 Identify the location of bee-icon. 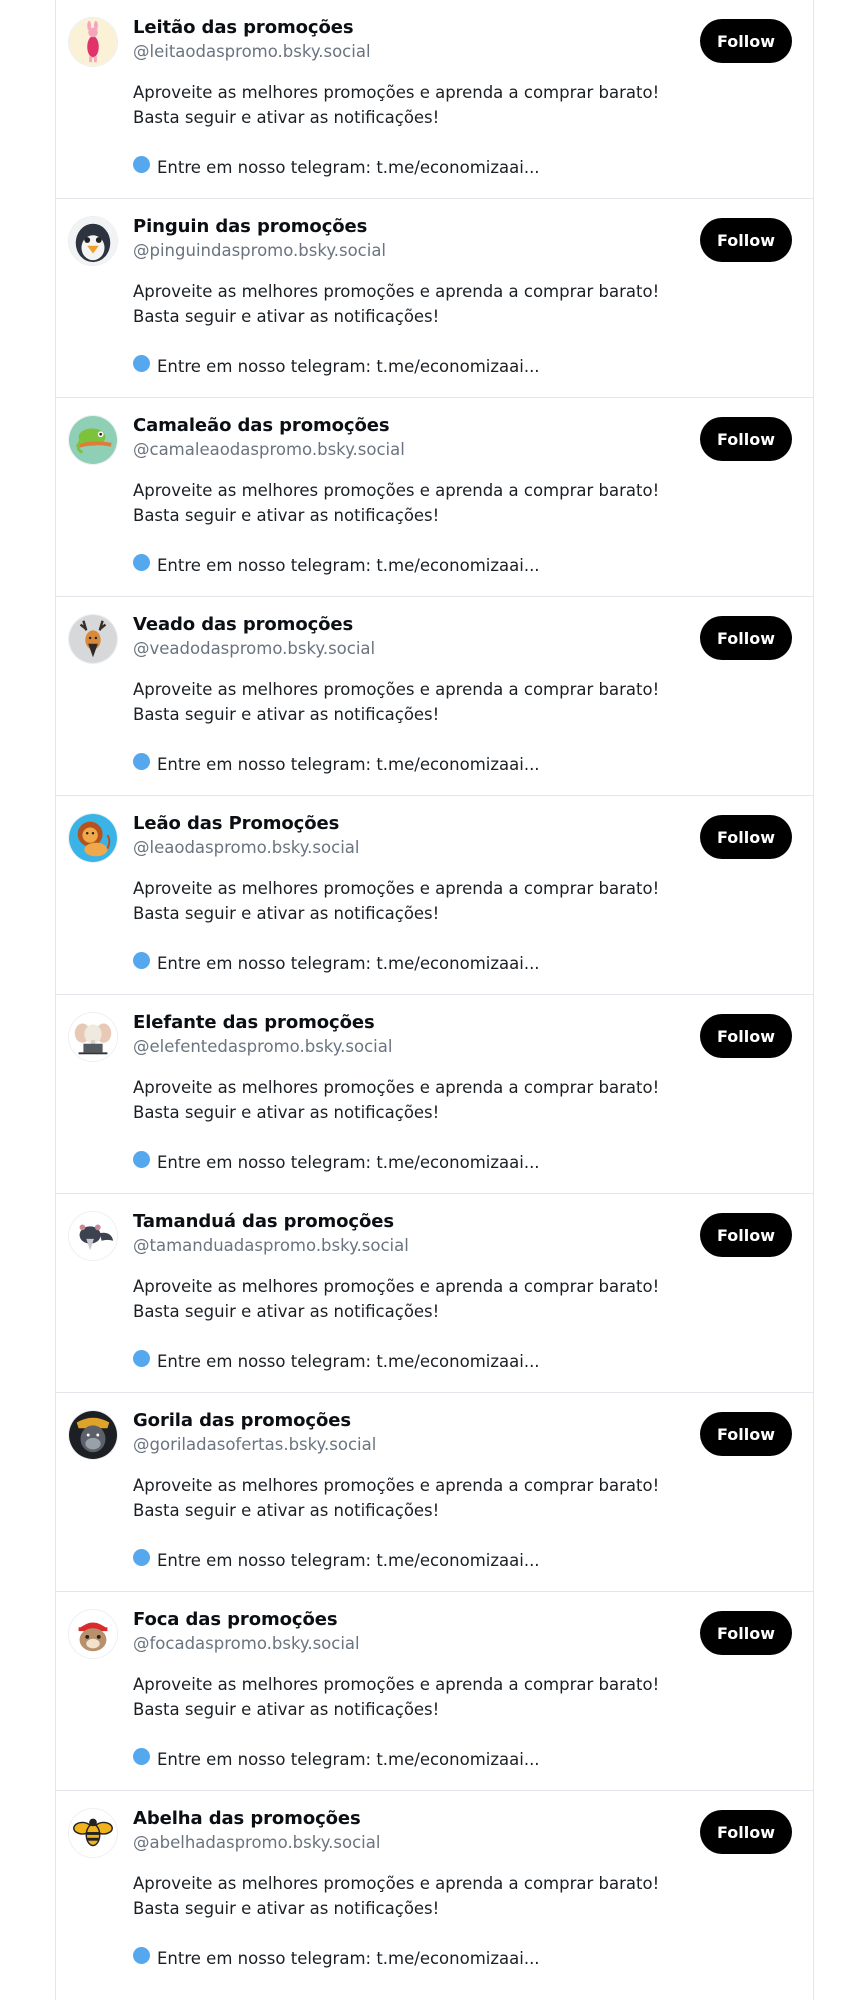
(93, 1833).